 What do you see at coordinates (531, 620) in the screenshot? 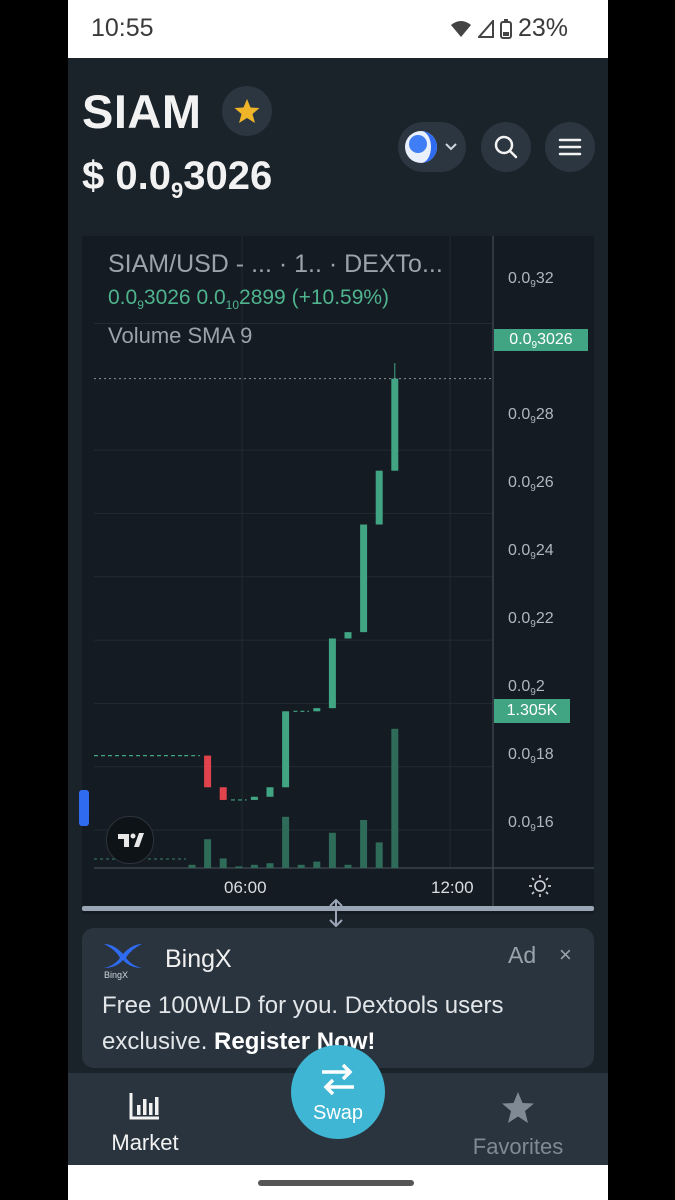
I see `y-tick-label: 0.0922` at bounding box center [531, 620].